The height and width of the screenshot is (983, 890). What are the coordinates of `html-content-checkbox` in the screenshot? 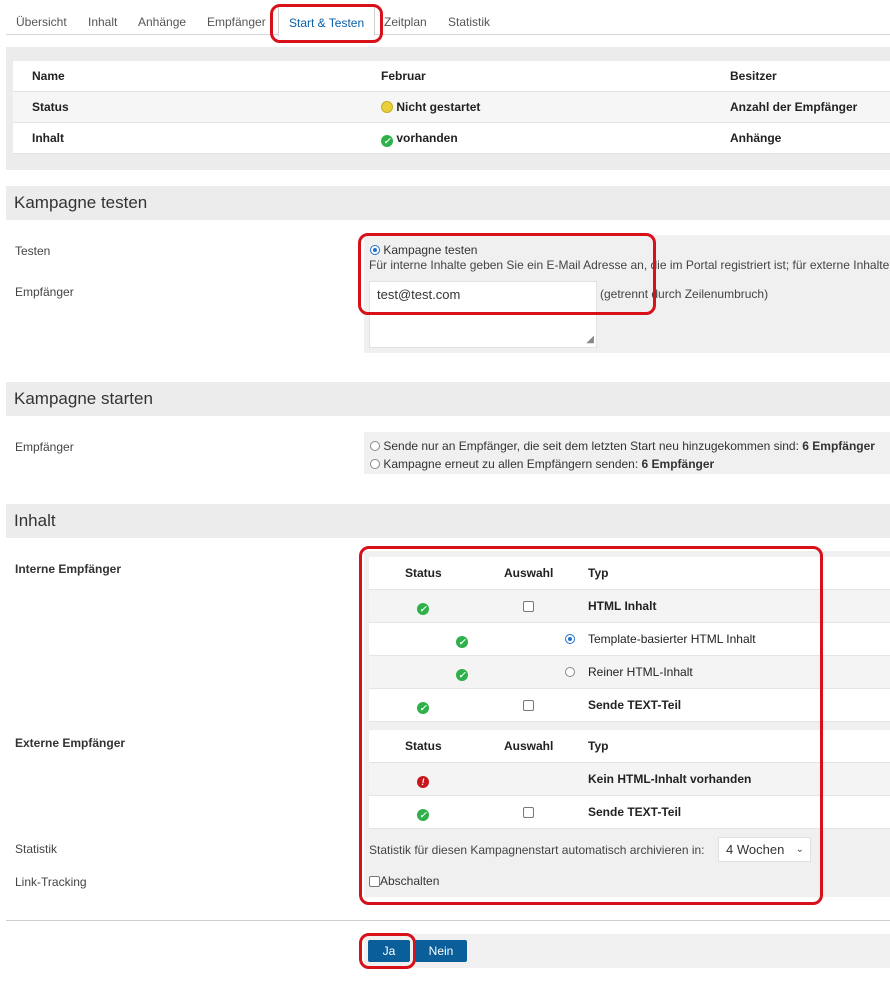 It's located at (528, 606).